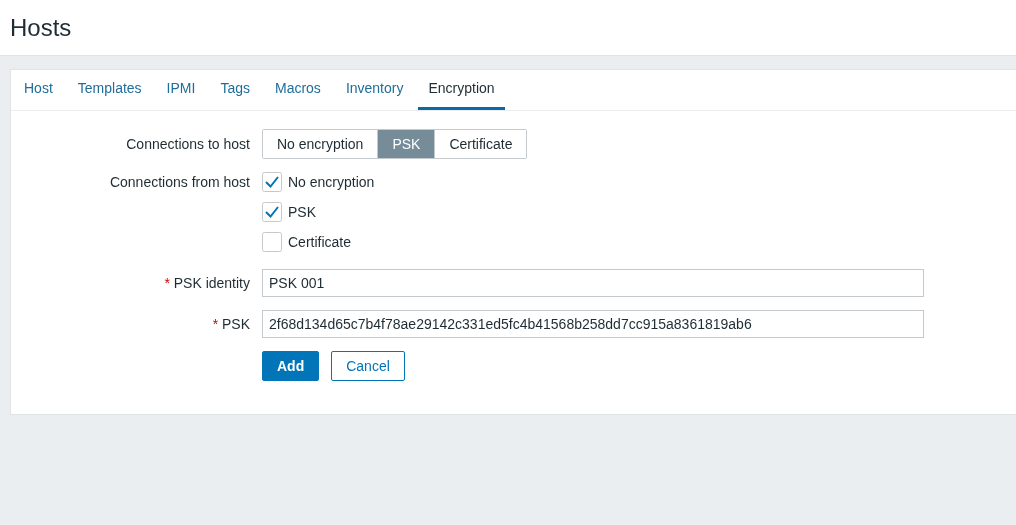 The width and height of the screenshot is (1016, 525). I want to click on checkbox-label: Certificate, so click(320, 242).